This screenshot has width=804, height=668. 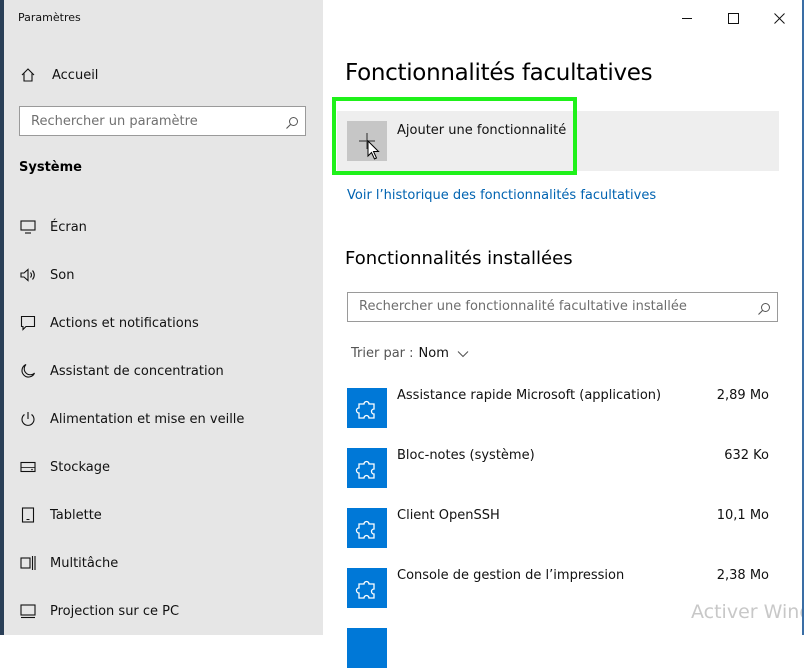 I want to click on multitask-icon, so click(x=28, y=563).